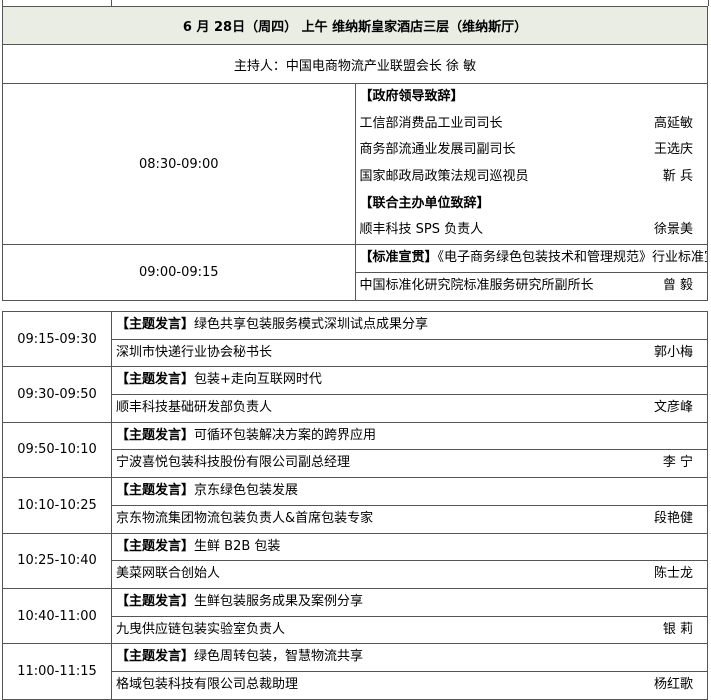 This screenshot has width=711, height=700. Describe the element at coordinates (677, 285) in the screenshot. I see `speaker-name: 曾 毅` at that location.